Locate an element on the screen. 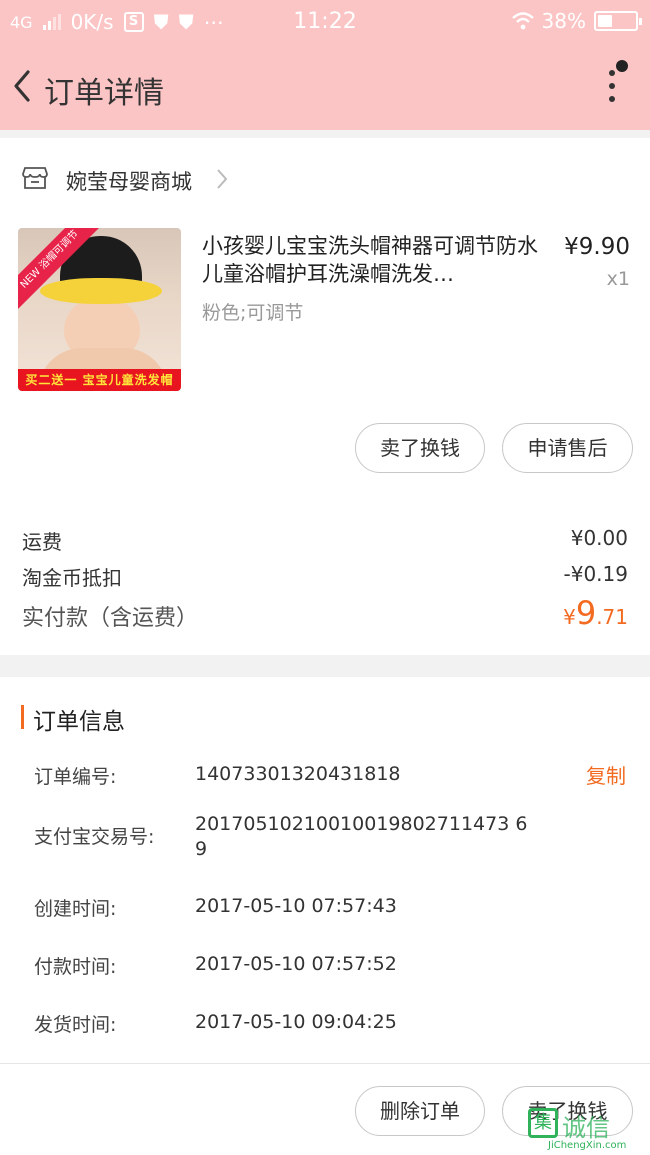 Image resolution: width=650 pixels, height=1155 pixels. section-accent-bar is located at coordinates (22, 717).